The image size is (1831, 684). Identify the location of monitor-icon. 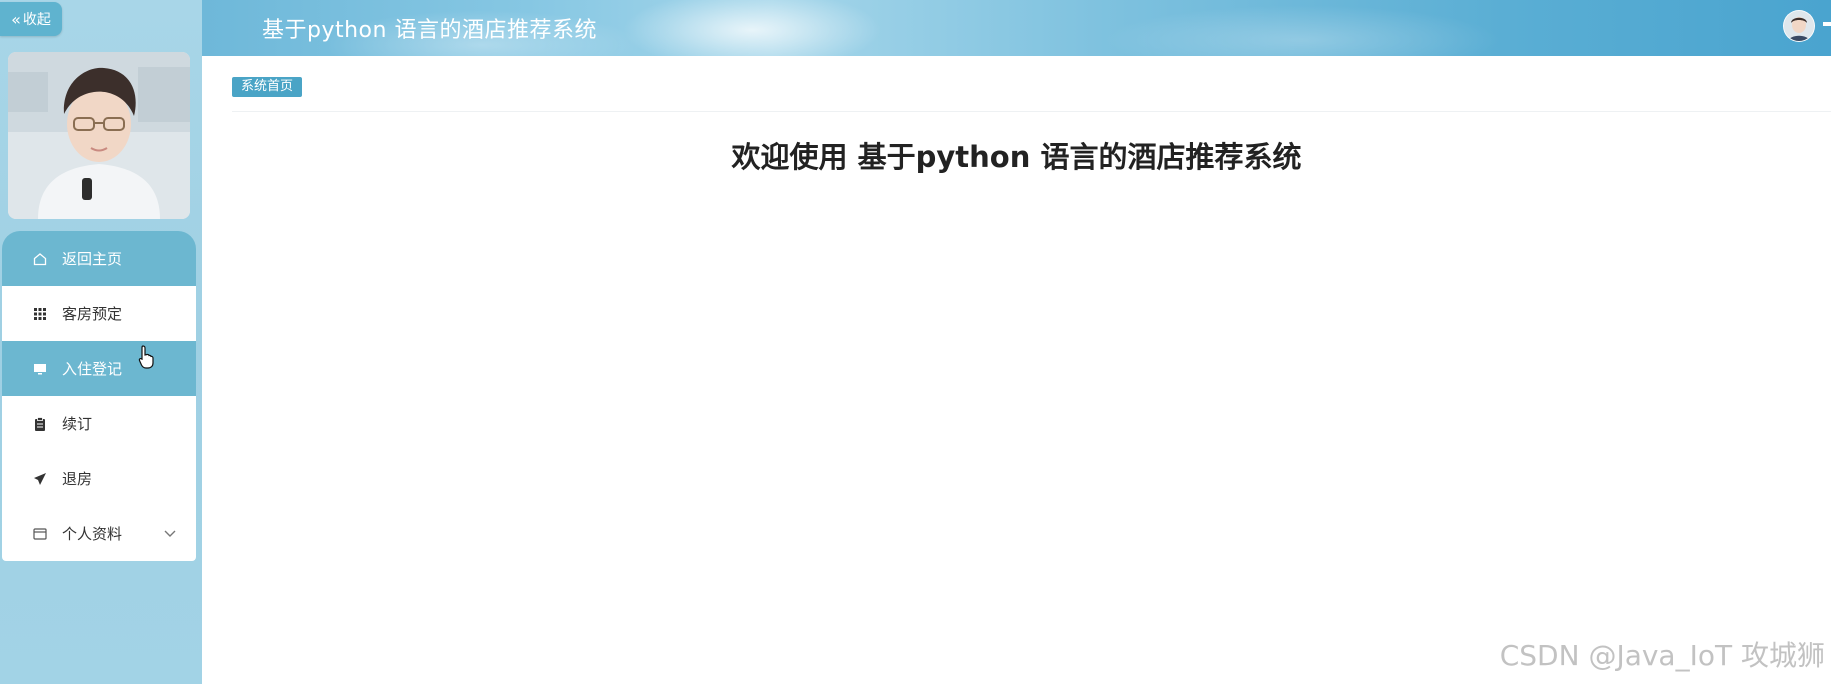
(40, 369).